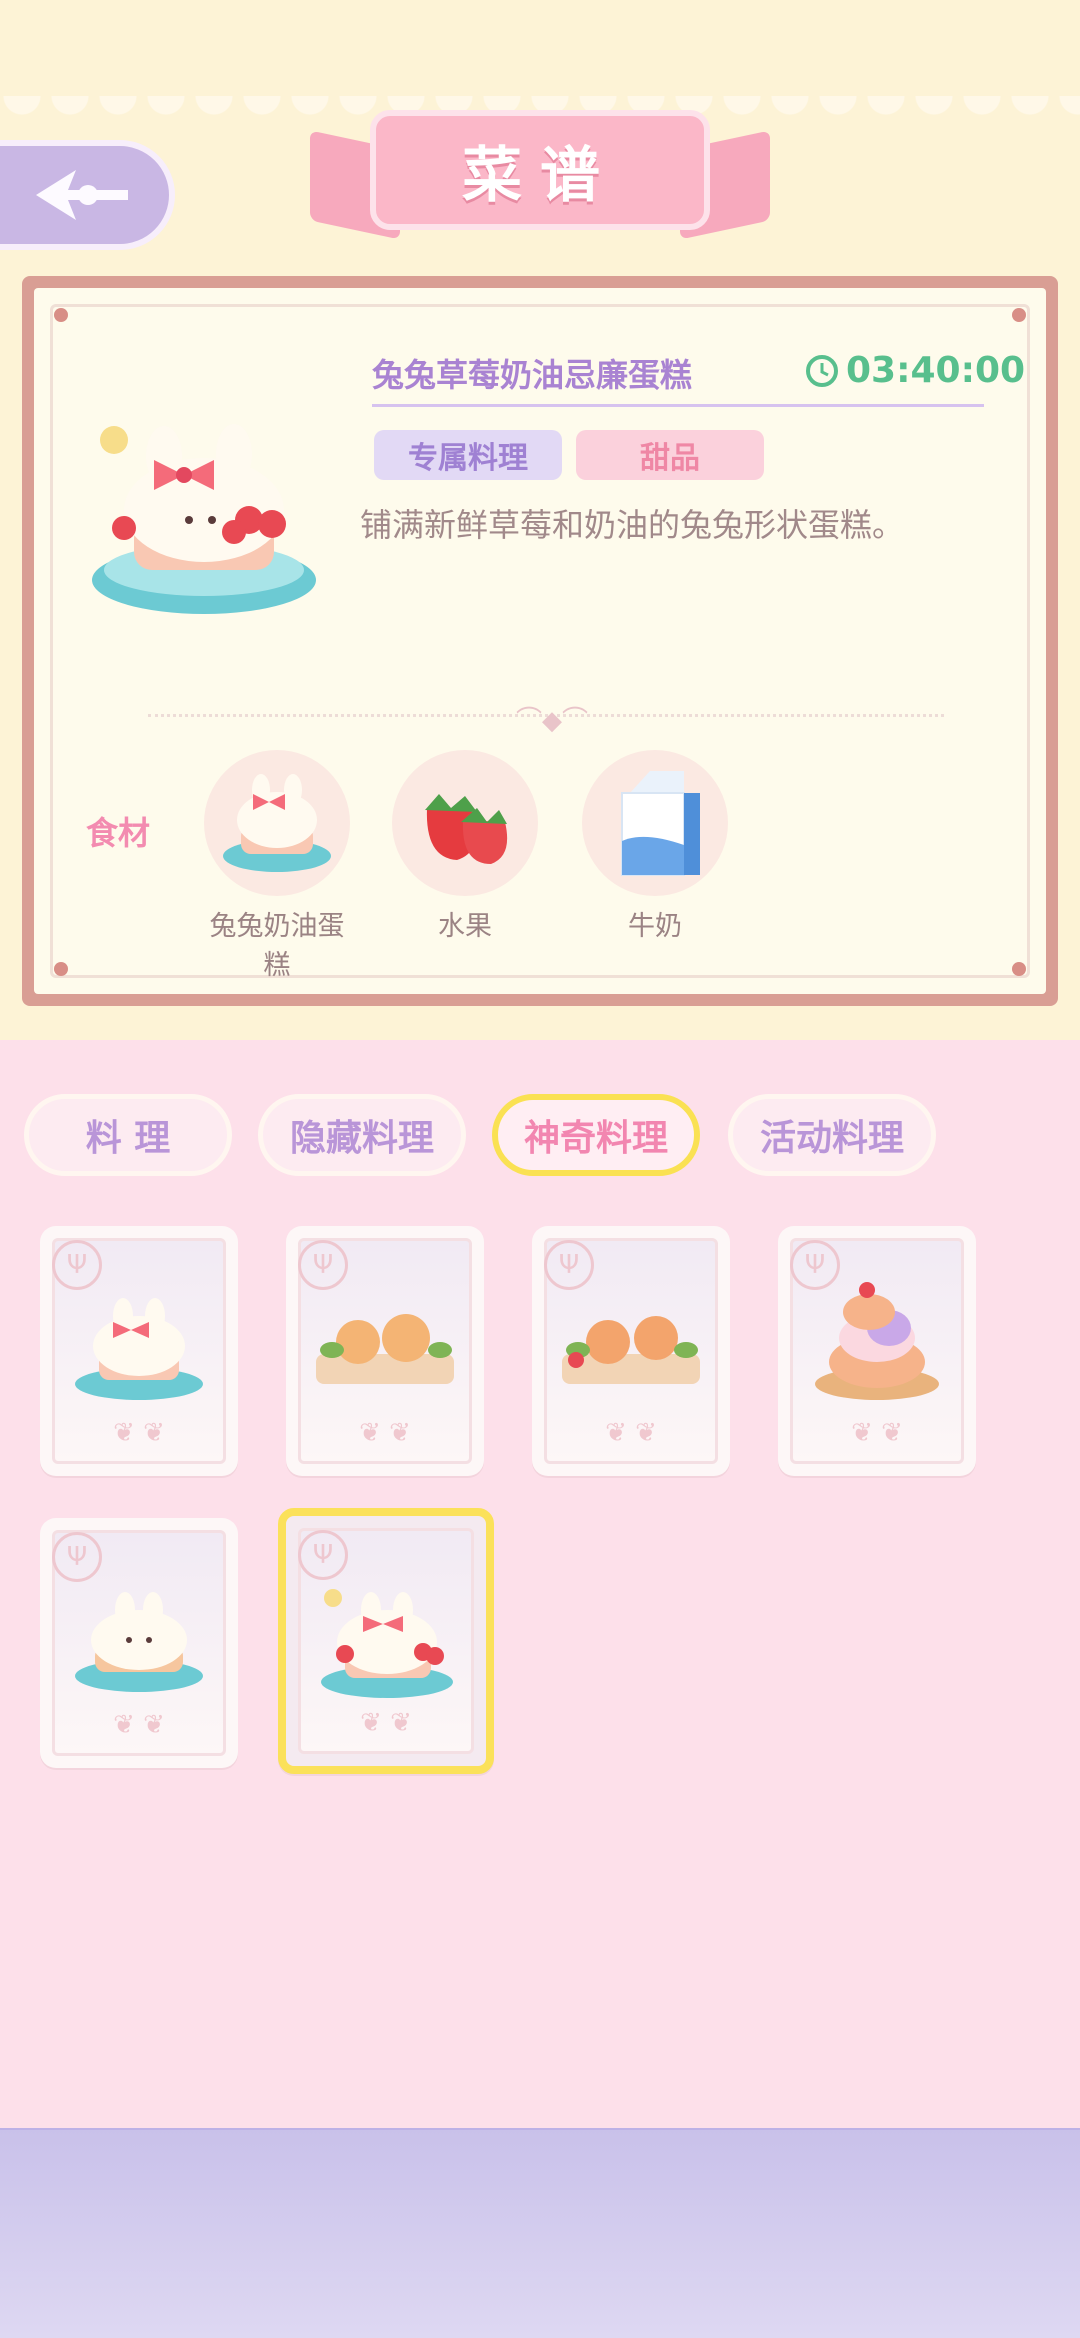 This screenshot has width=1080, height=2338. I want to click on ingredient-item: 兔兔奶油蛋糕, so click(277, 866).